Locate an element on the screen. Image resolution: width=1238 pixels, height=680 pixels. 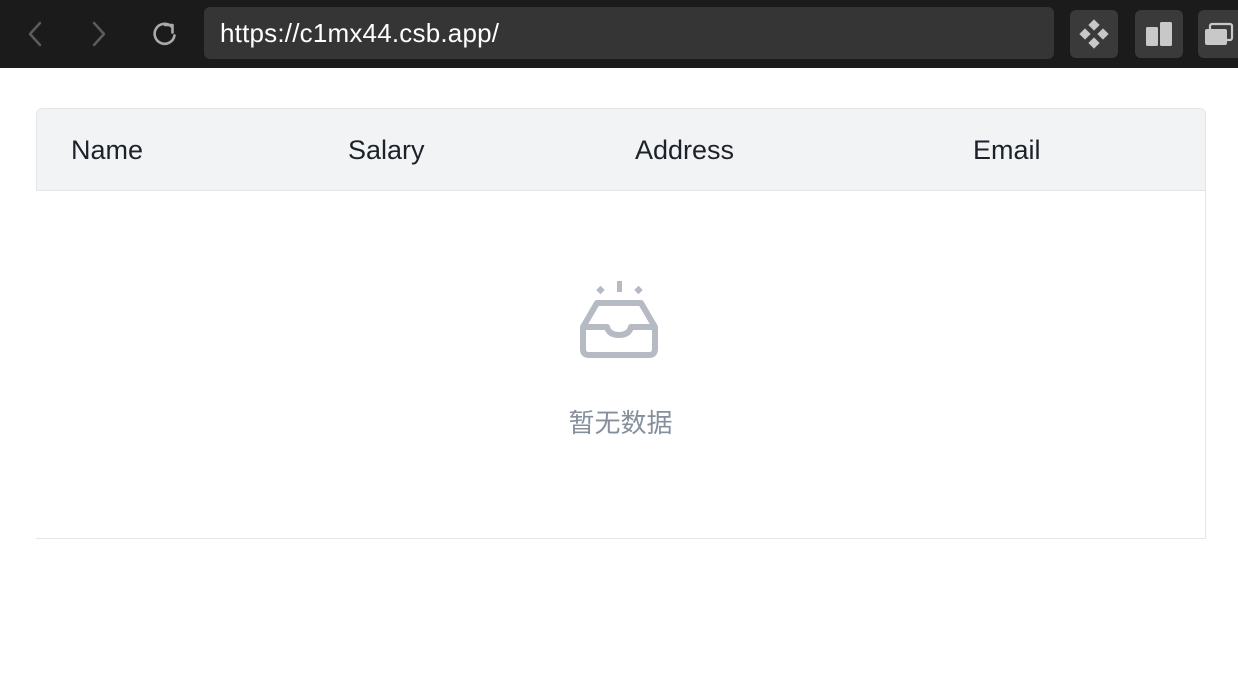
tabs-icon is located at coordinates (1219, 33).